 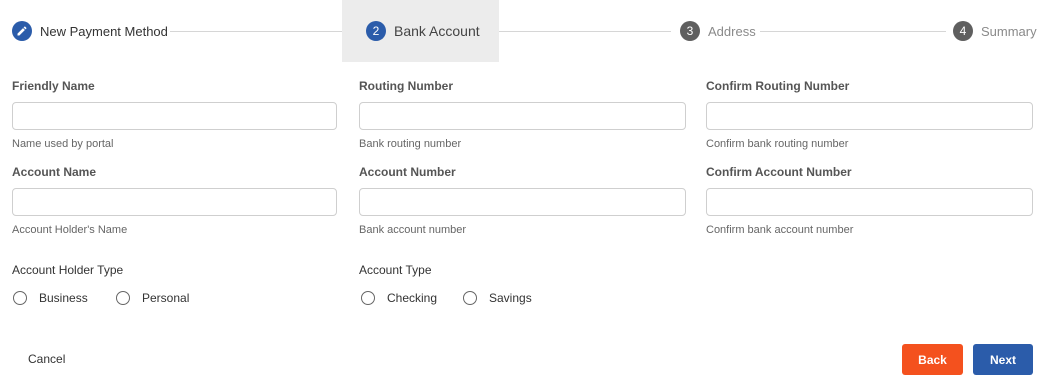 What do you see at coordinates (732, 31) in the screenshot?
I see `step-label: Address` at bounding box center [732, 31].